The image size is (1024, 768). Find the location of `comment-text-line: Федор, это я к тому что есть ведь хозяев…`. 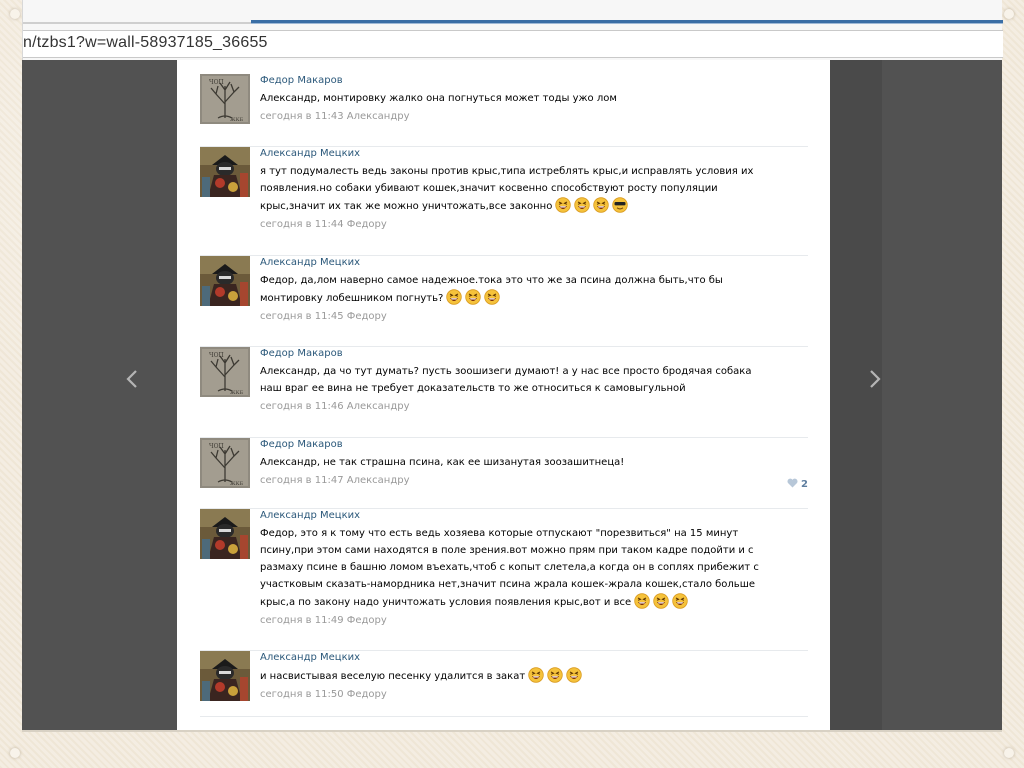

comment-text-line: Федор, это я к тому что есть ведь хозяев… is located at coordinates (499, 533).